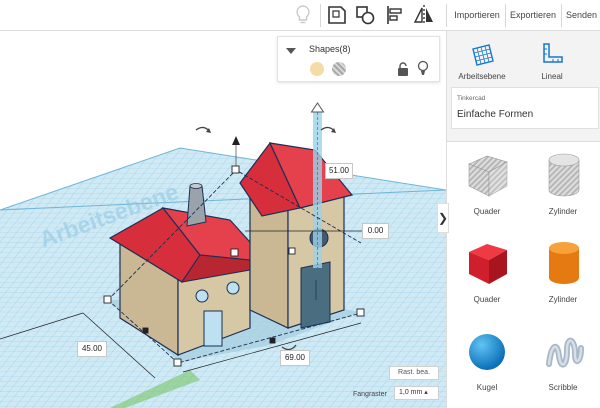  Describe the element at coordinates (370, 394) in the screenshot. I see `snap-grid-label: Fangraster` at that location.